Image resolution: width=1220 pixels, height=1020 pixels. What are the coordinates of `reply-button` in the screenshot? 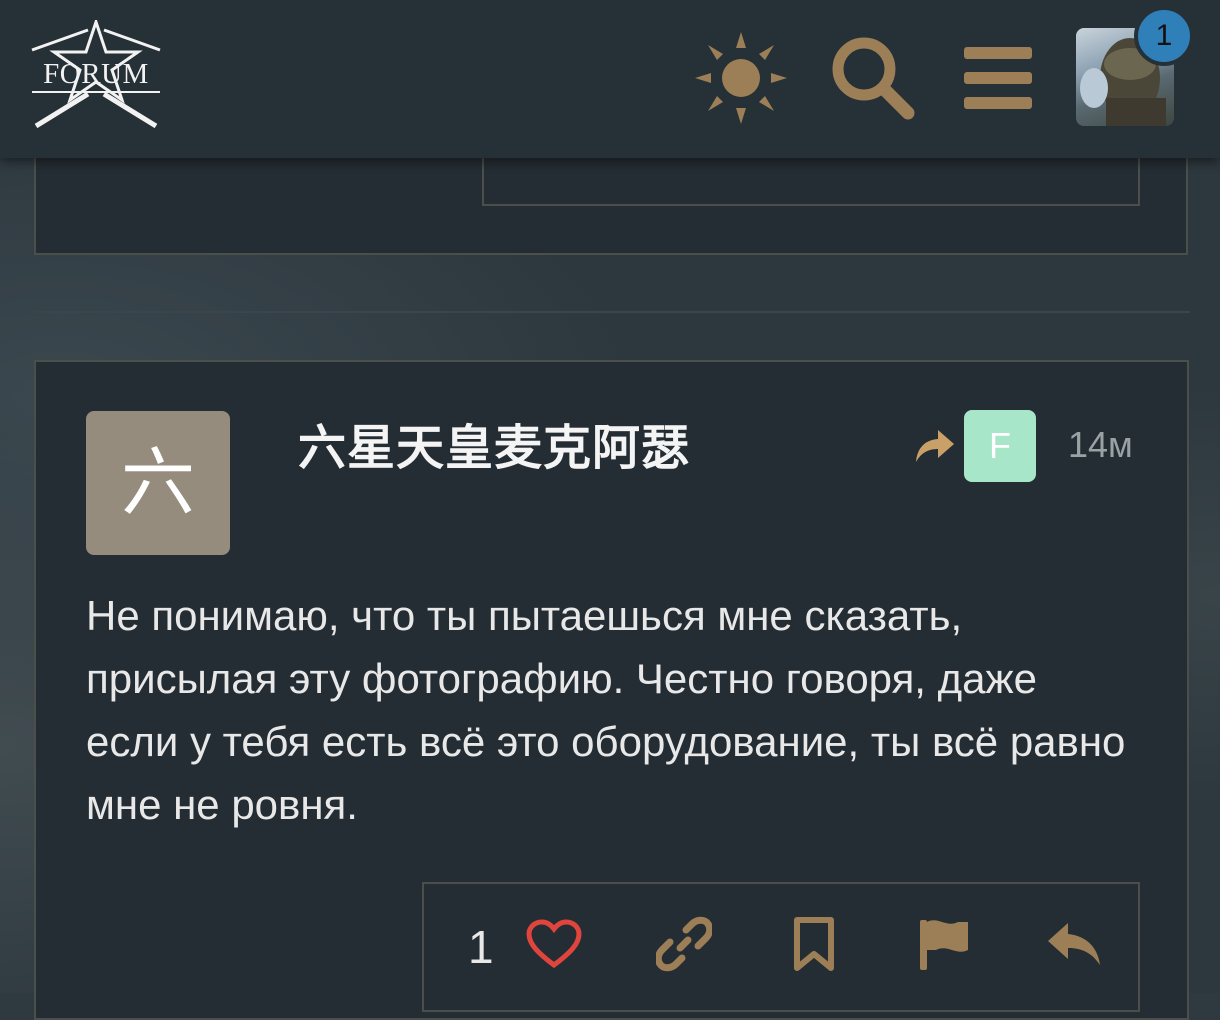 It's located at (1074, 944).